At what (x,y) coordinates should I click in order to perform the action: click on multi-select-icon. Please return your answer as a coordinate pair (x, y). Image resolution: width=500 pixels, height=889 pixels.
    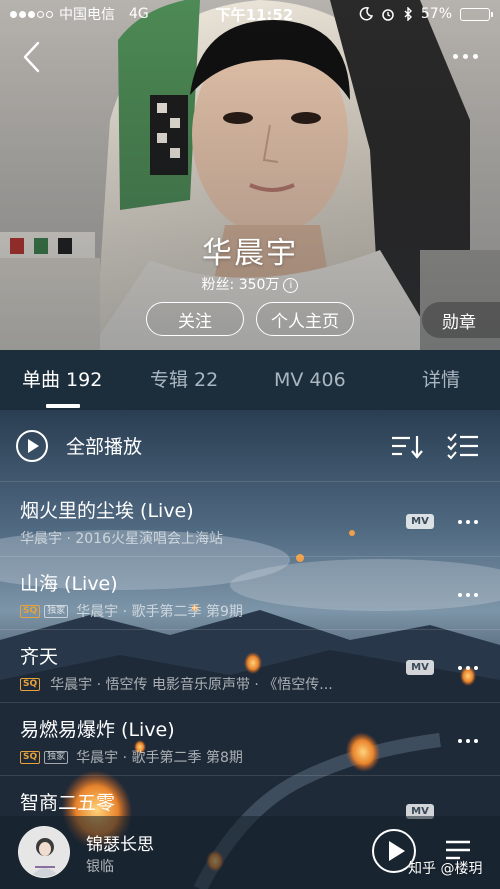
    Looking at the image, I should click on (463, 446).